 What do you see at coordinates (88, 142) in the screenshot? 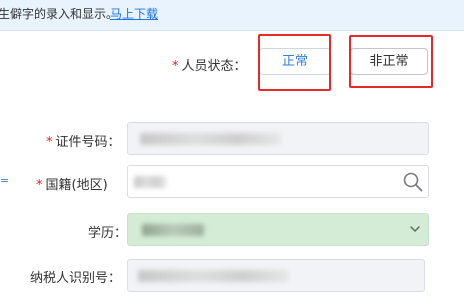
I see `id-number-label-text: 证件号码：` at bounding box center [88, 142].